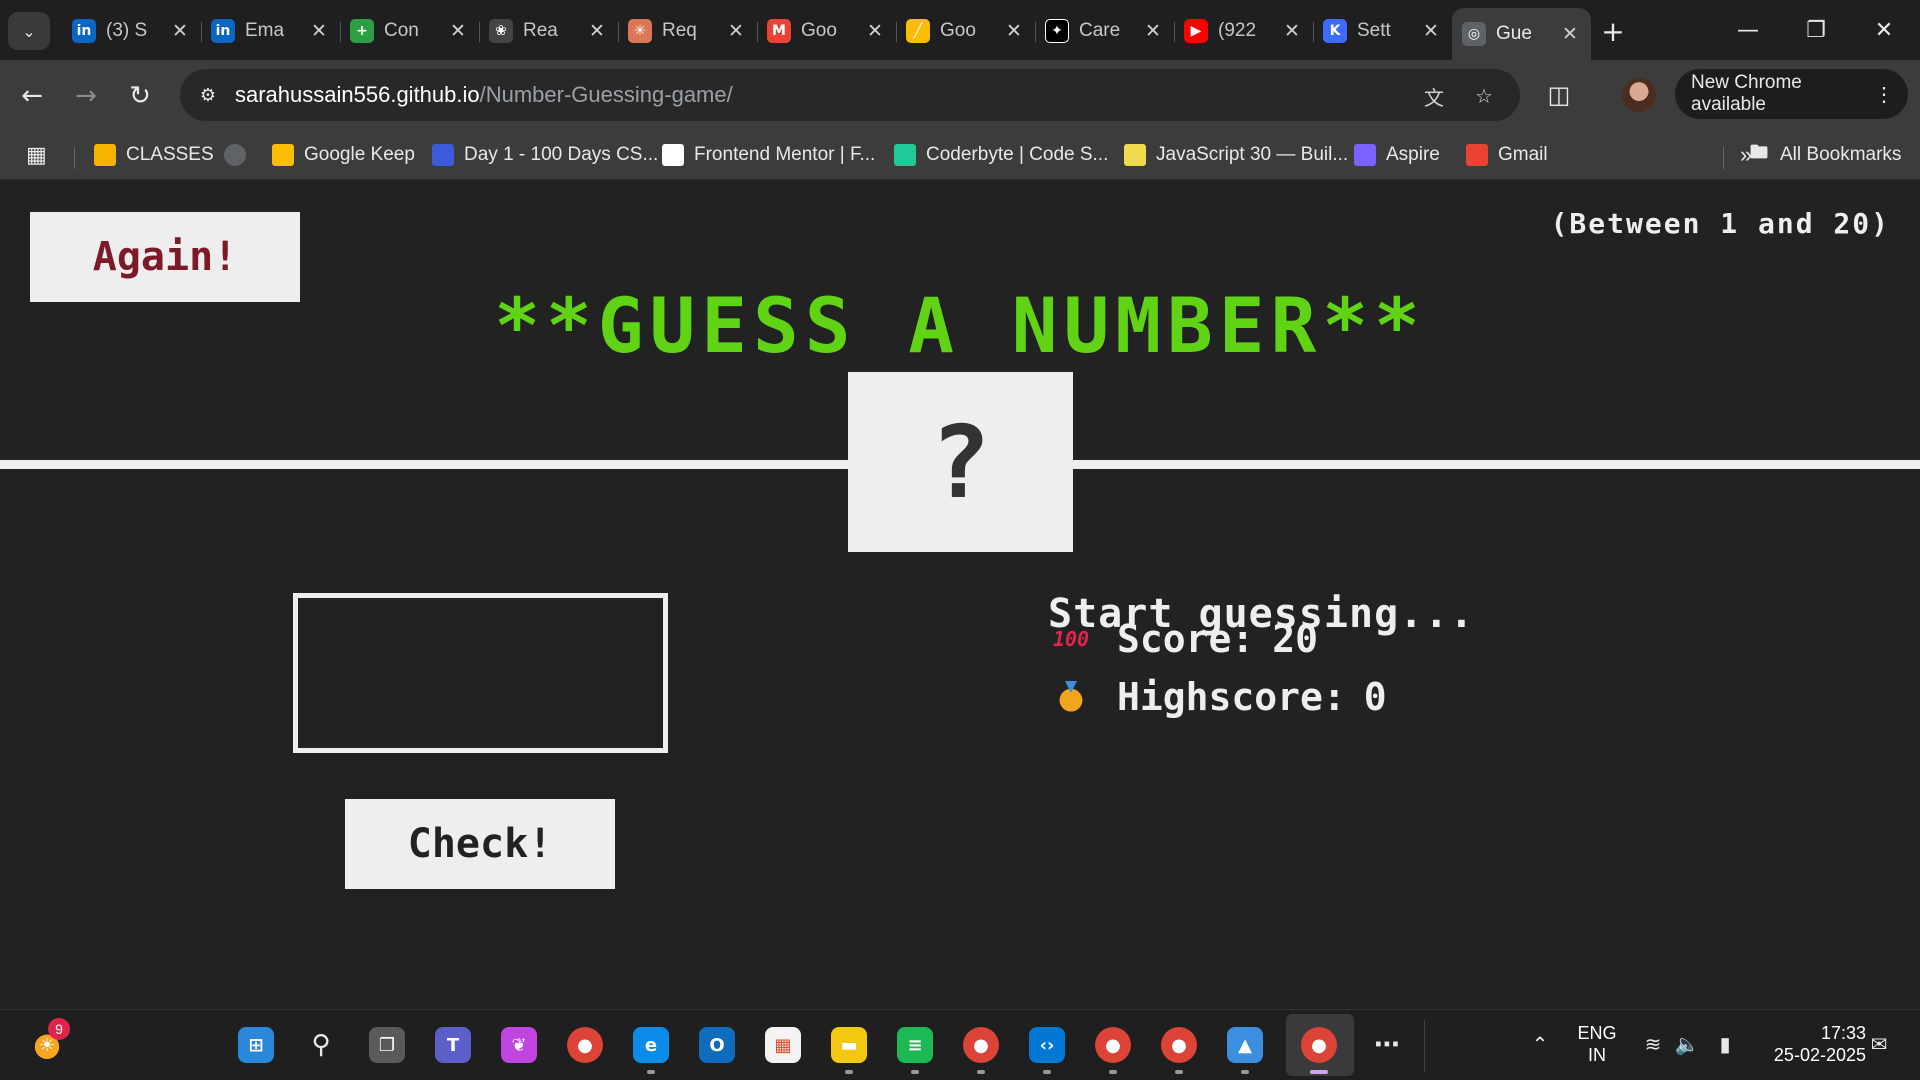 The image size is (1920, 1080). Describe the element at coordinates (1720, 223) in the screenshot. I see `range-hint: (Between 1 and 20)` at that location.